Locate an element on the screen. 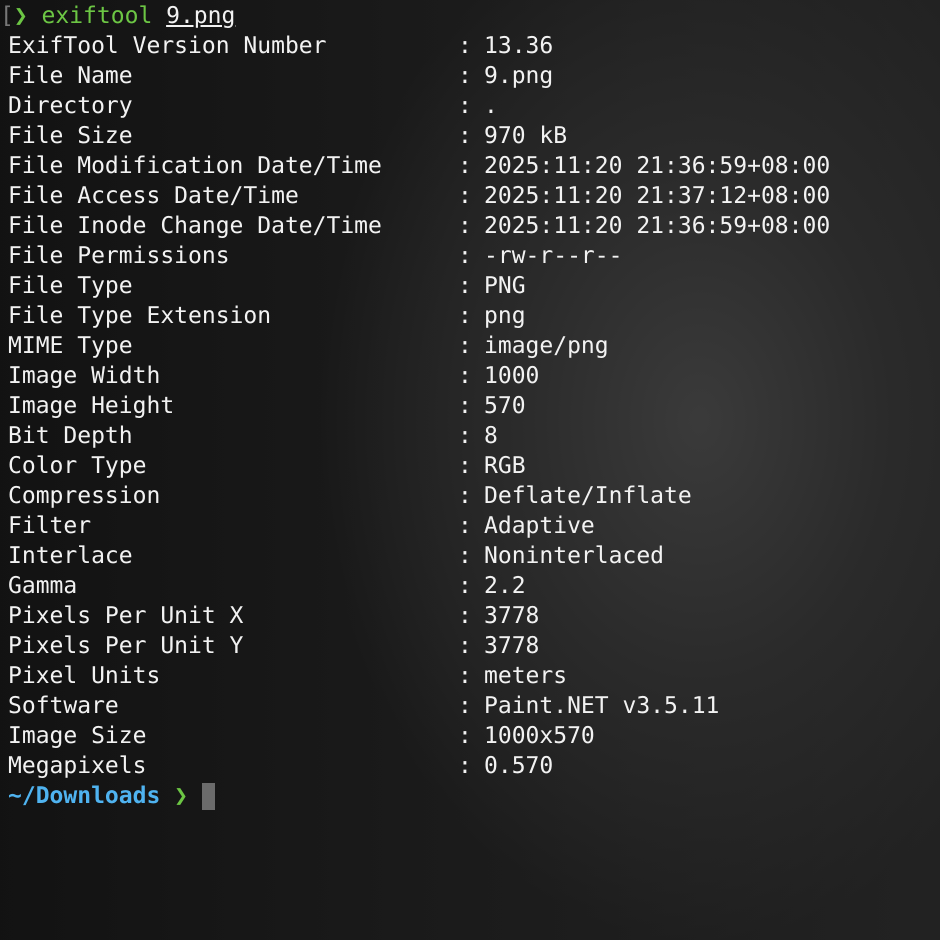 Image resolution: width=940 pixels, height=940 pixels. command-text: exiftool is located at coordinates (97, 16).